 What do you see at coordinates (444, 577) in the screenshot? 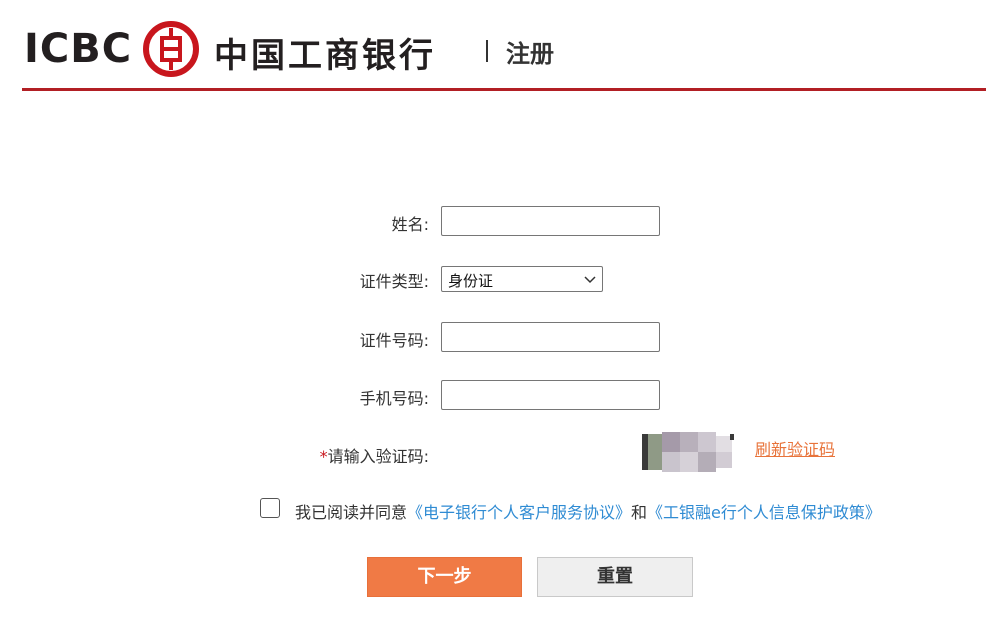
I see `next-step-button: 下一步` at bounding box center [444, 577].